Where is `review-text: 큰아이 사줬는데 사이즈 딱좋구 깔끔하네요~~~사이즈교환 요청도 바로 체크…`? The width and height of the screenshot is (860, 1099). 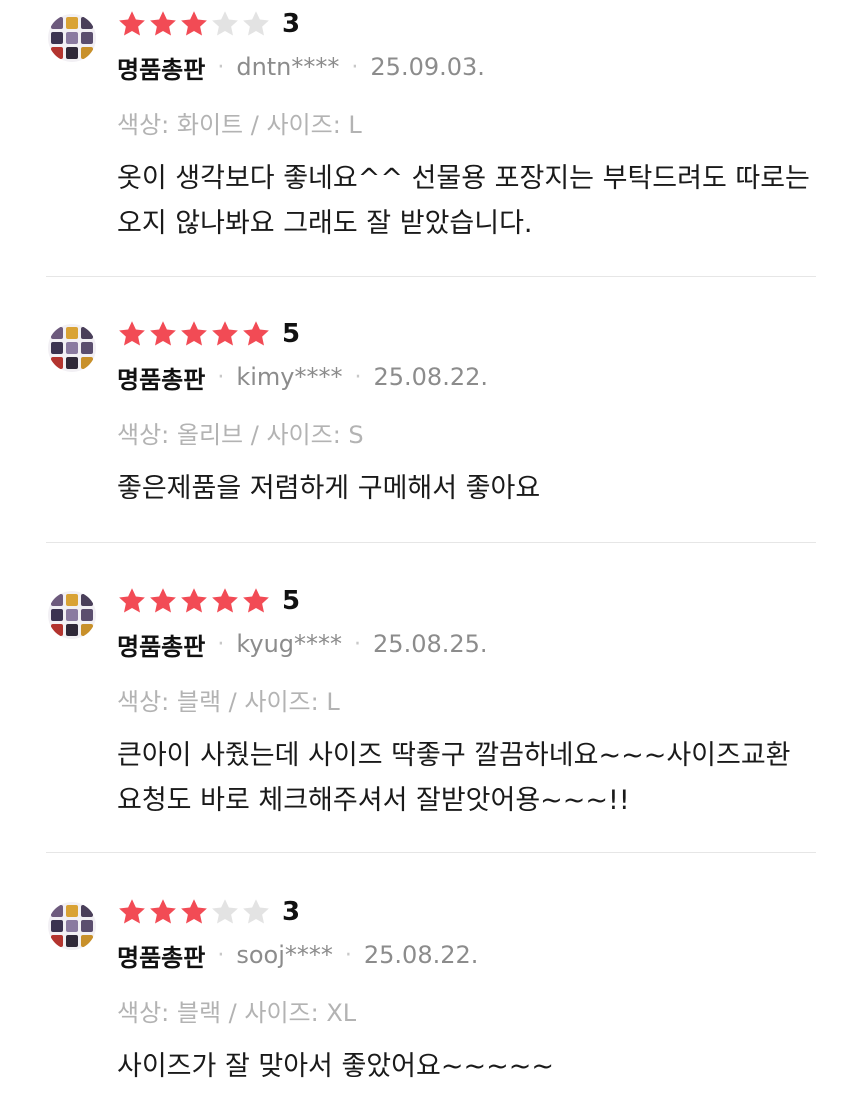 review-text: 큰아이 사줬는데 사이즈 딱좋구 깔끔하네요~~~사이즈교환 요청도 바로 체크… is located at coordinates (454, 778).